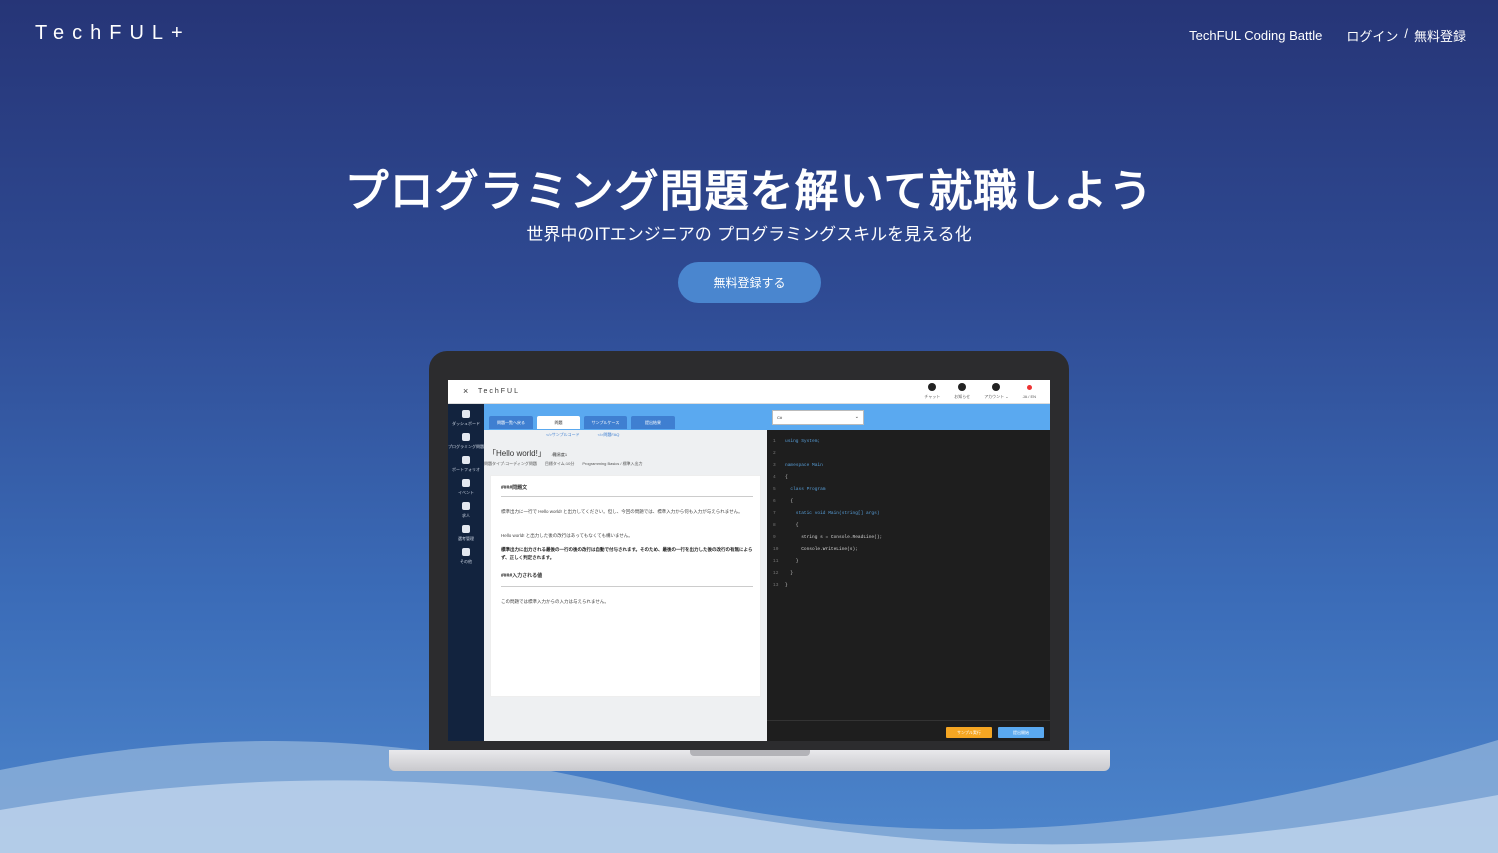 Image resolution: width=1498 pixels, height=853 pixels. What do you see at coordinates (466, 483) in the screenshot?
I see `event-icon` at bounding box center [466, 483].